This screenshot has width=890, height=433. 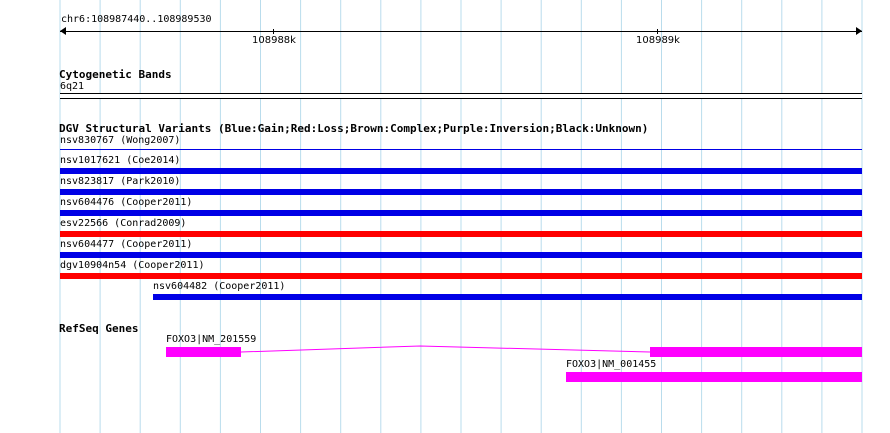 I want to click on gene-label: FOXO3|NM_001455, so click(x=611, y=364).